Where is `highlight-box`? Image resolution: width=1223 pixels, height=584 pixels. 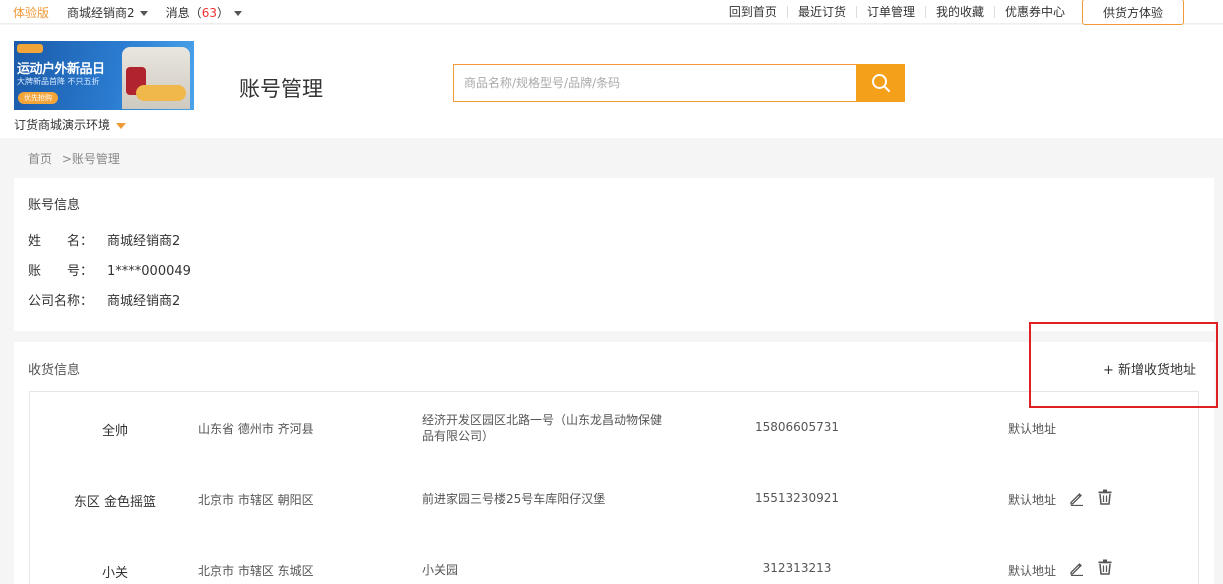 highlight-box is located at coordinates (1123, 365).